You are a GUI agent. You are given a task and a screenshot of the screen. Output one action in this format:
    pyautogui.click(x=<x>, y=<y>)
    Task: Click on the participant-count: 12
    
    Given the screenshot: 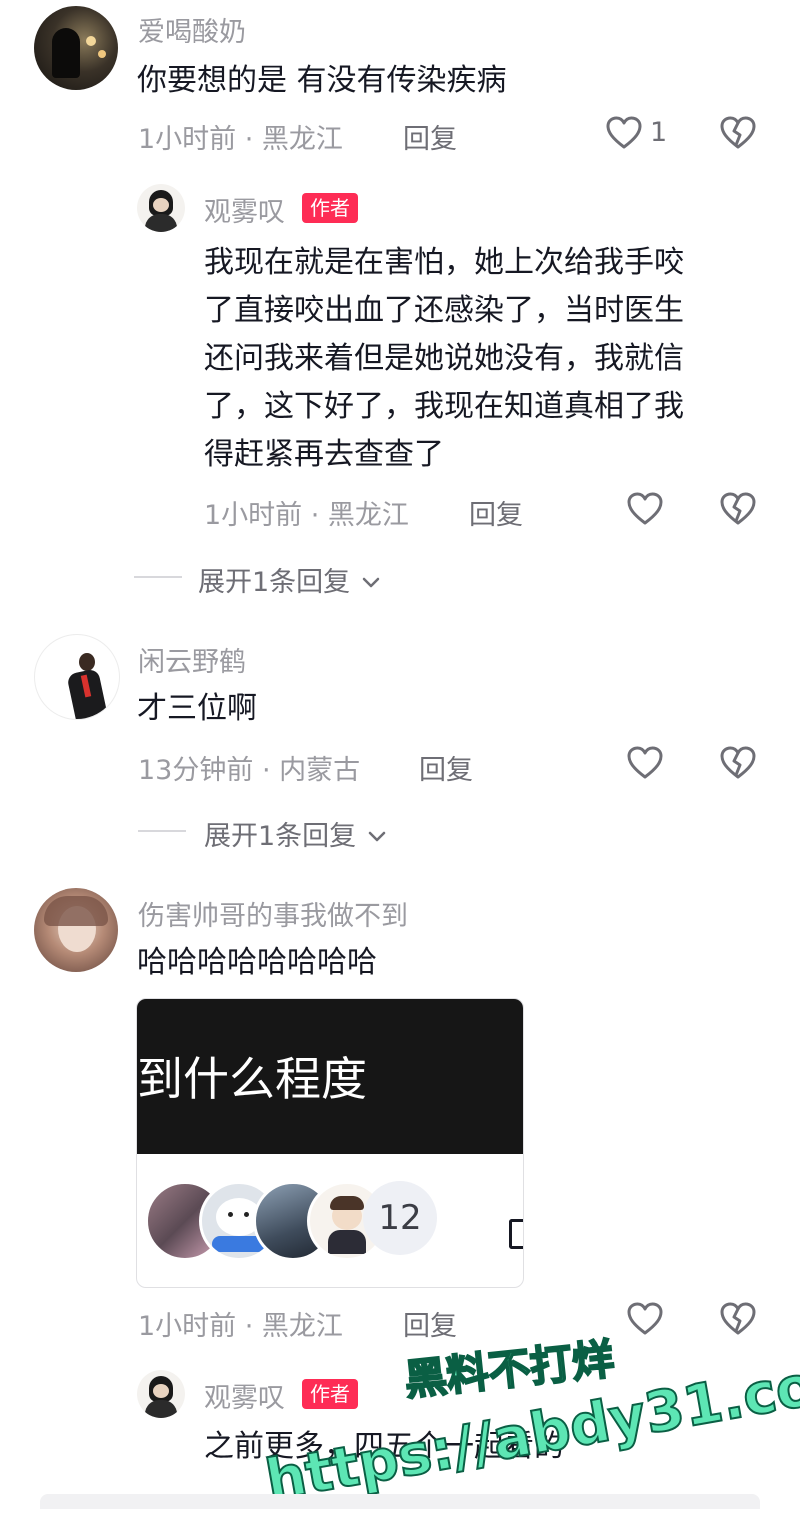 What is the action you would take?
    pyautogui.click(x=400, y=1218)
    